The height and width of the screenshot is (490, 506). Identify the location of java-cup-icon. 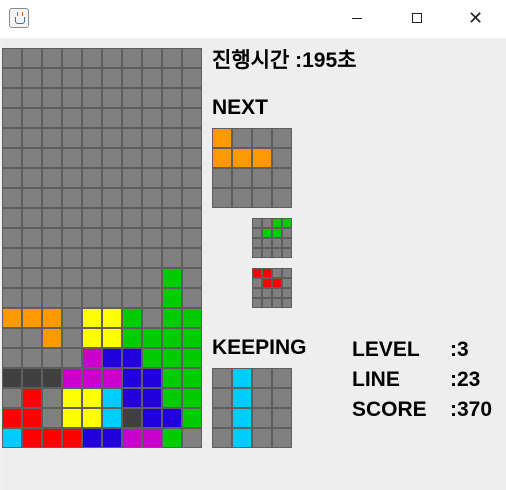
(19, 18).